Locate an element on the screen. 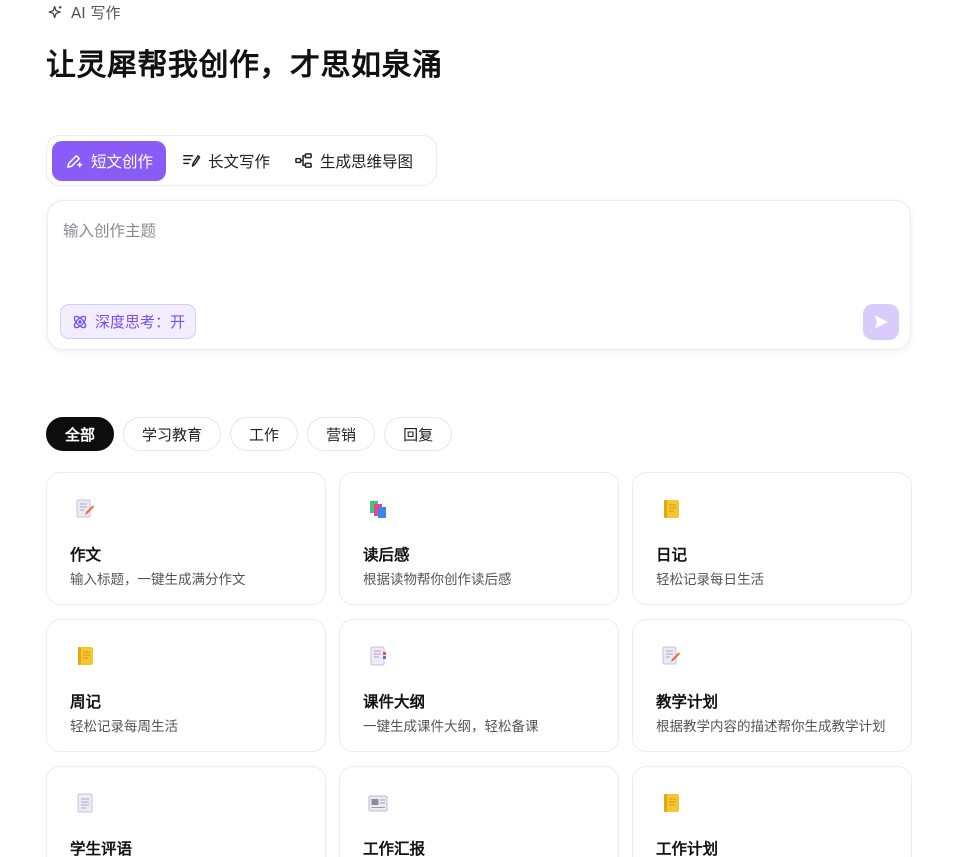 This screenshot has height=857, width=960. sparkle-icon is located at coordinates (55, 11).